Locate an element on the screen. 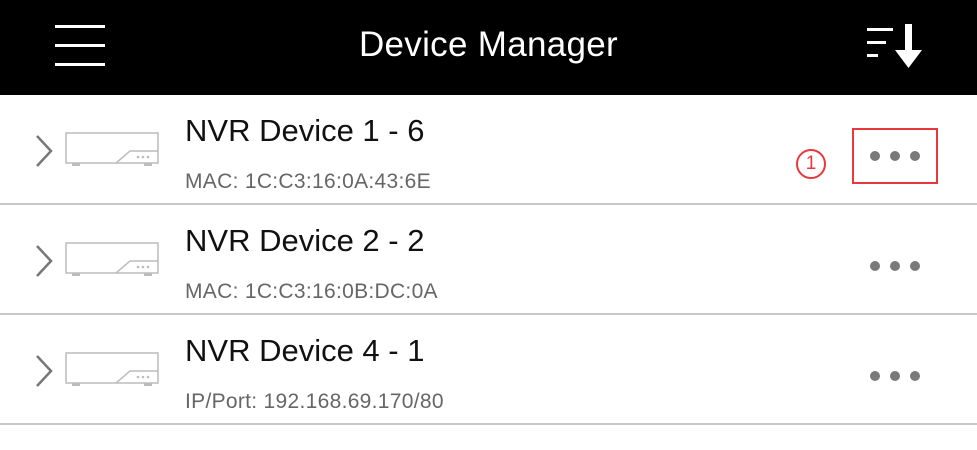 This screenshot has height=450, width=977. device-ip-port: IP/Port: 192.168.69.170/80 is located at coordinates (314, 401).